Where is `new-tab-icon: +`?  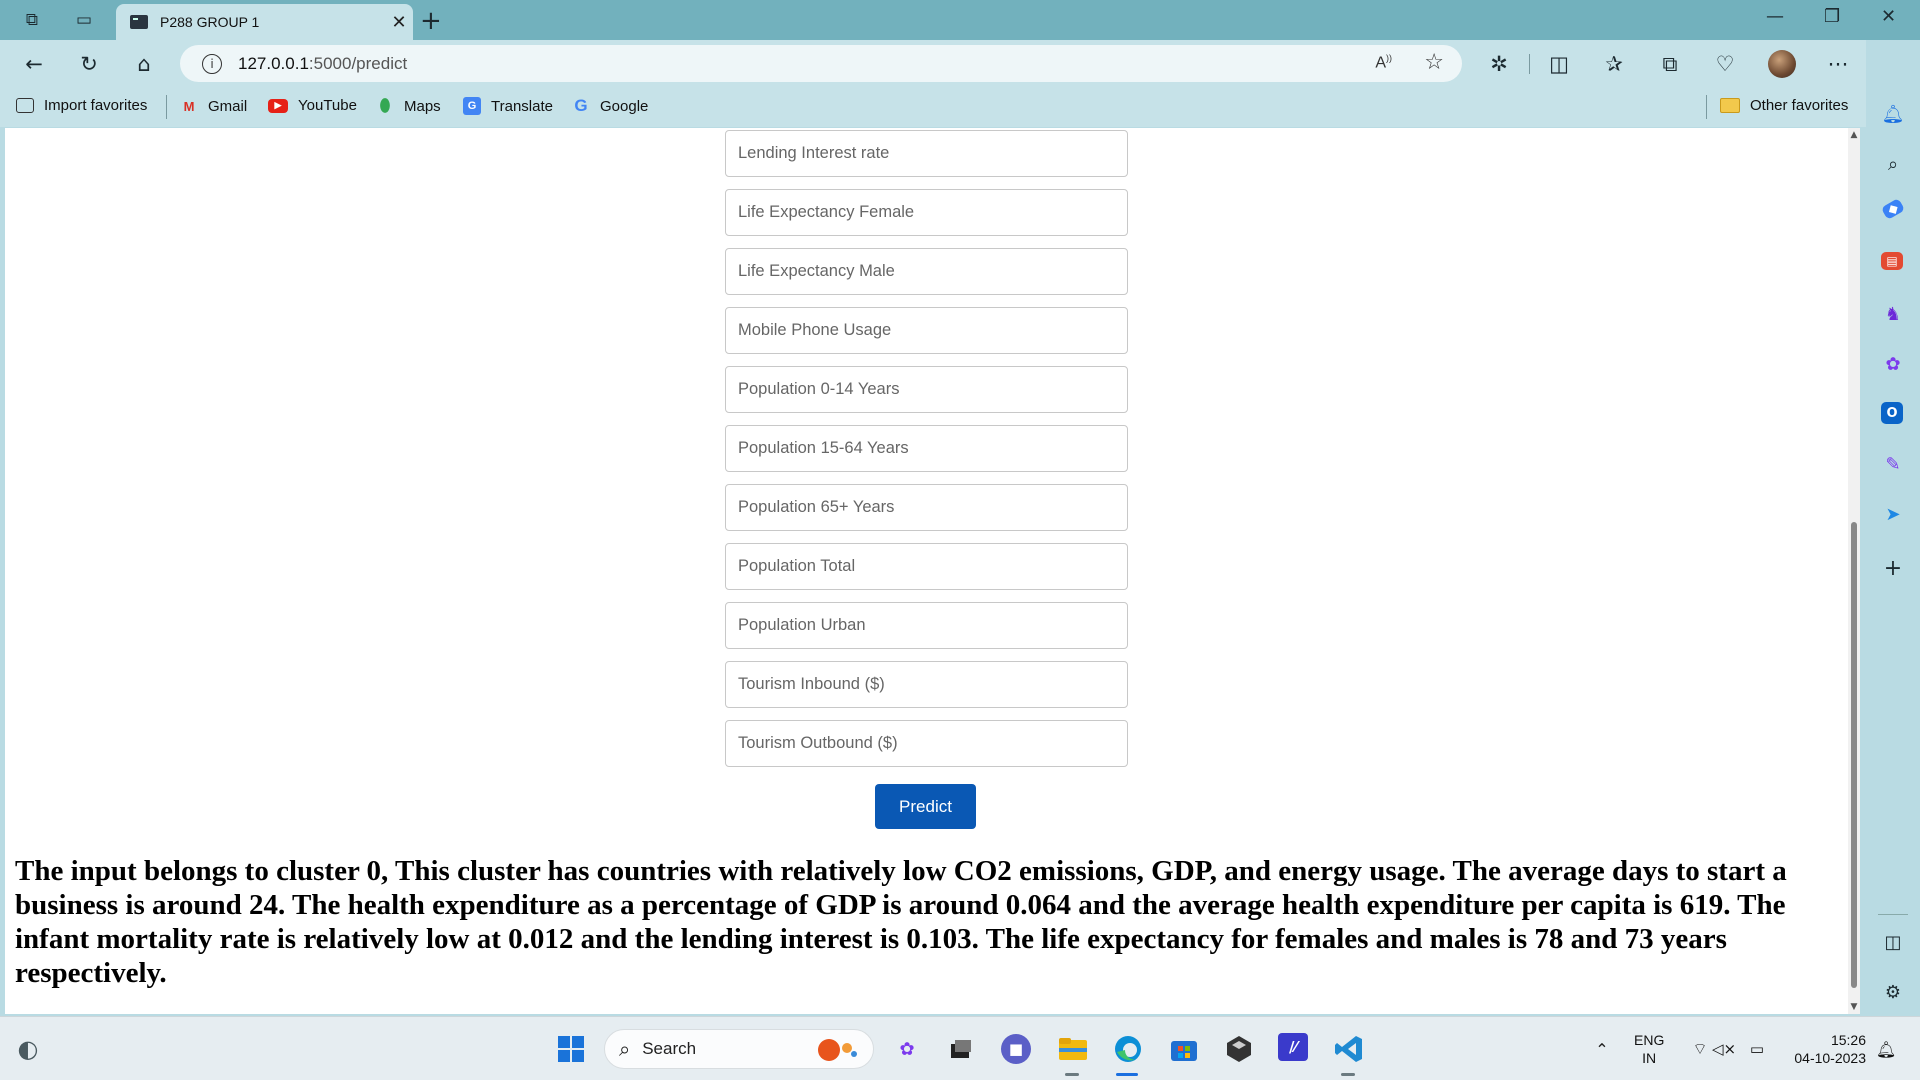 new-tab-icon: + is located at coordinates (431, 21).